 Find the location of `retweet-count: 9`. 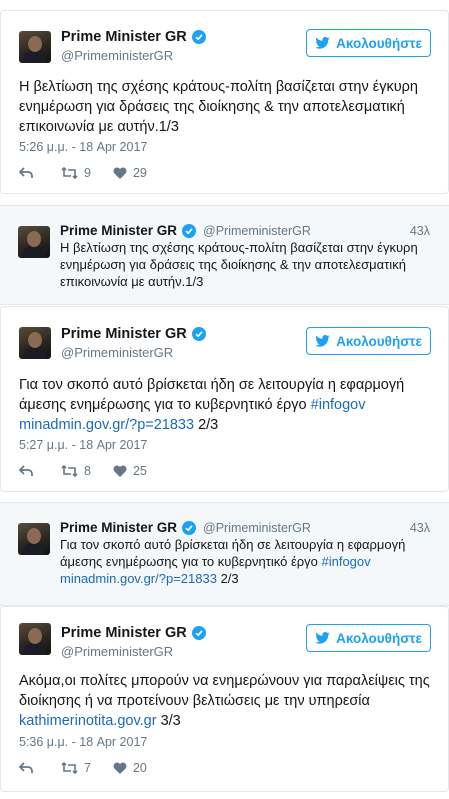

retweet-count: 9 is located at coordinates (87, 173).